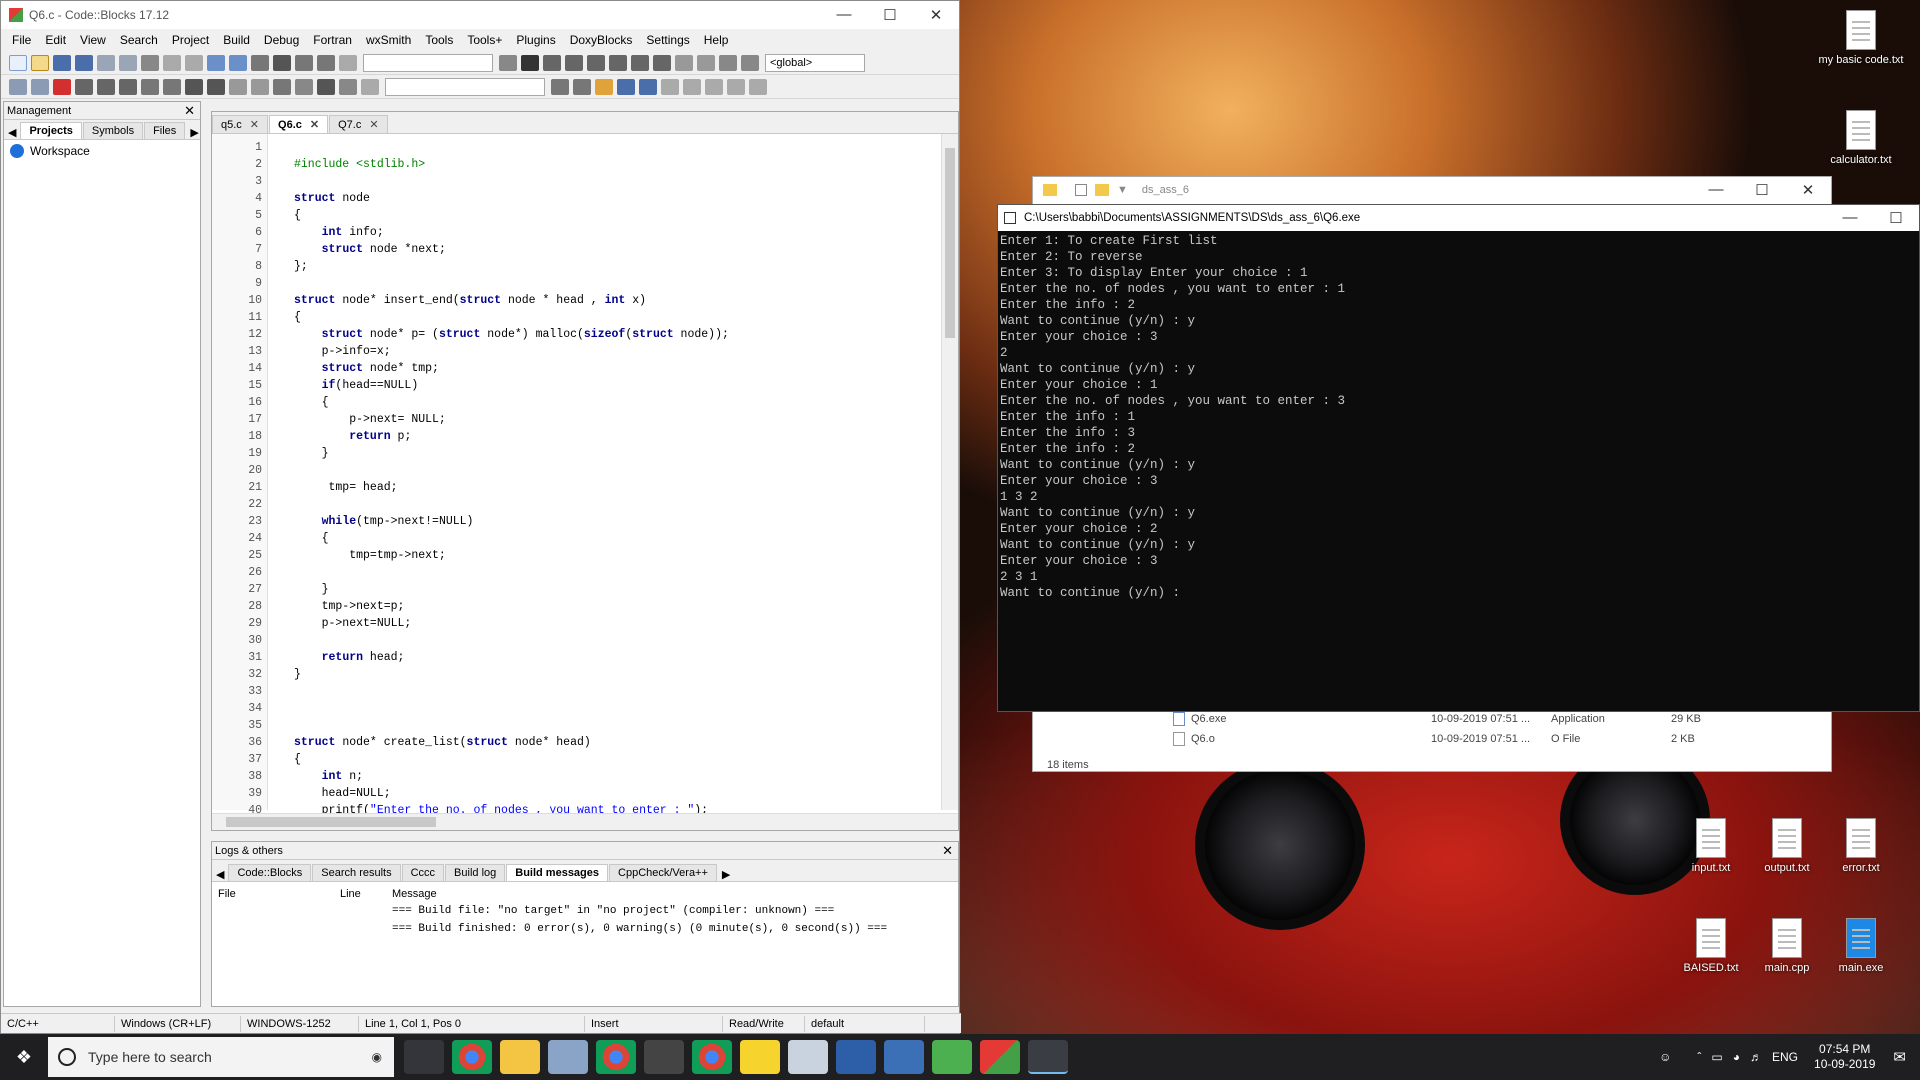  Describe the element at coordinates (1844, 1057) in the screenshot. I see `clock: 07:54 PM 10-09-2019` at that location.